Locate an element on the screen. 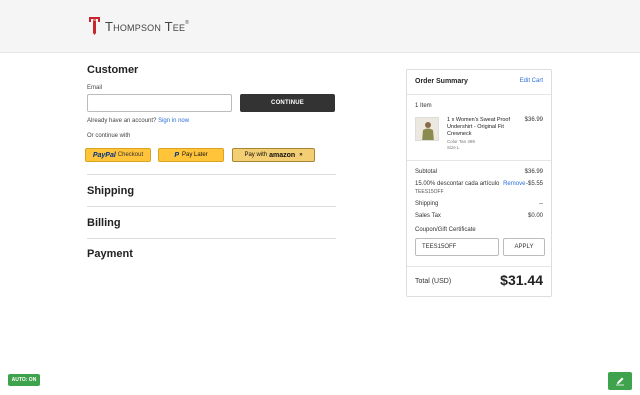 This screenshot has width=640, height=395. brand-name: Thompson Tee is located at coordinates (145, 26).